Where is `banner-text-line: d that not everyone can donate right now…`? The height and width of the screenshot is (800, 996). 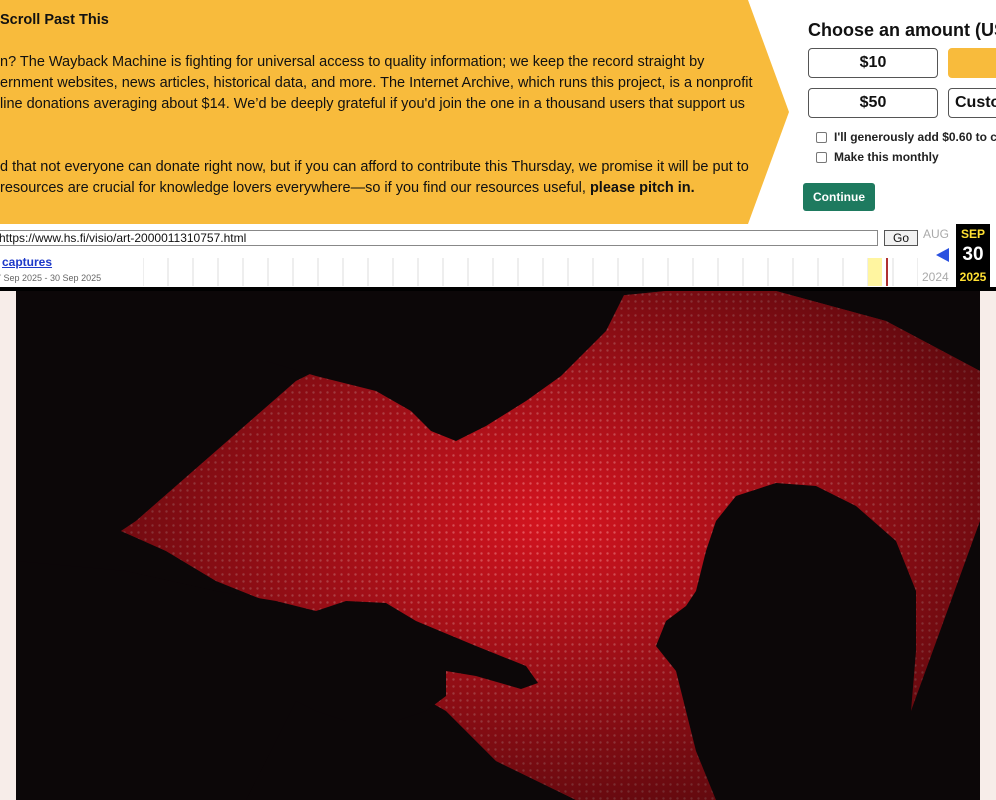
banner-text-line: d that not everyone can donate right now… is located at coordinates (374, 167).